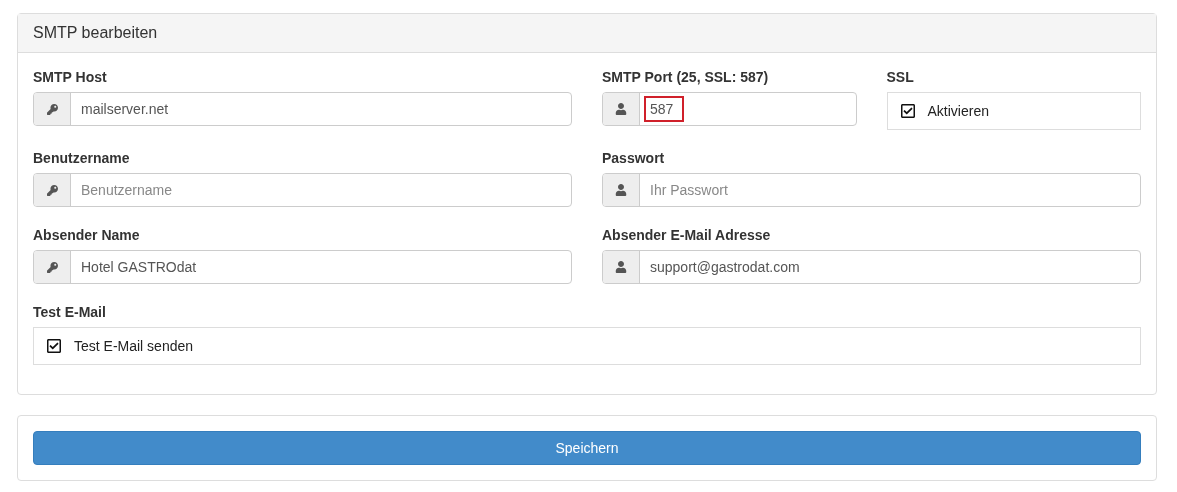 The height and width of the screenshot is (492, 1177). Describe the element at coordinates (587, 448) in the screenshot. I see `save-button: Speichern` at that location.